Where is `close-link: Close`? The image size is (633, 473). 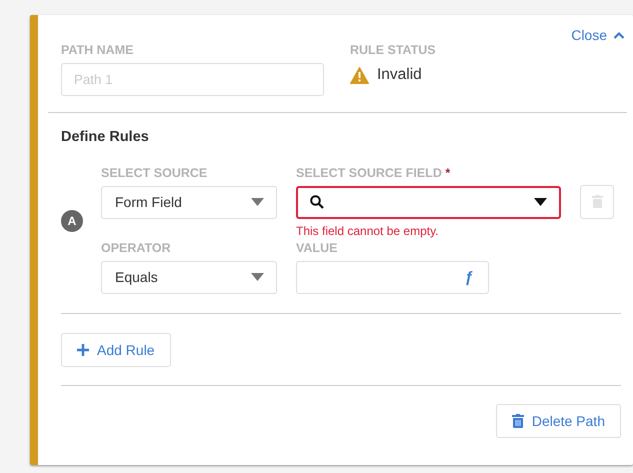 close-link: Close is located at coordinates (598, 35).